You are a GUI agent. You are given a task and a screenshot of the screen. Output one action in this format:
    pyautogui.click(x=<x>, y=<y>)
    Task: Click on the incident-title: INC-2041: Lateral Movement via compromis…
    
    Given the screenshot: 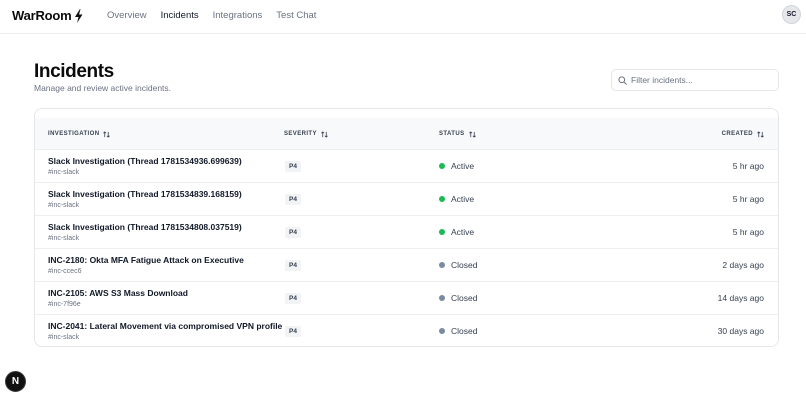 What is the action you would take?
    pyautogui.click(x=165, y=326)
    